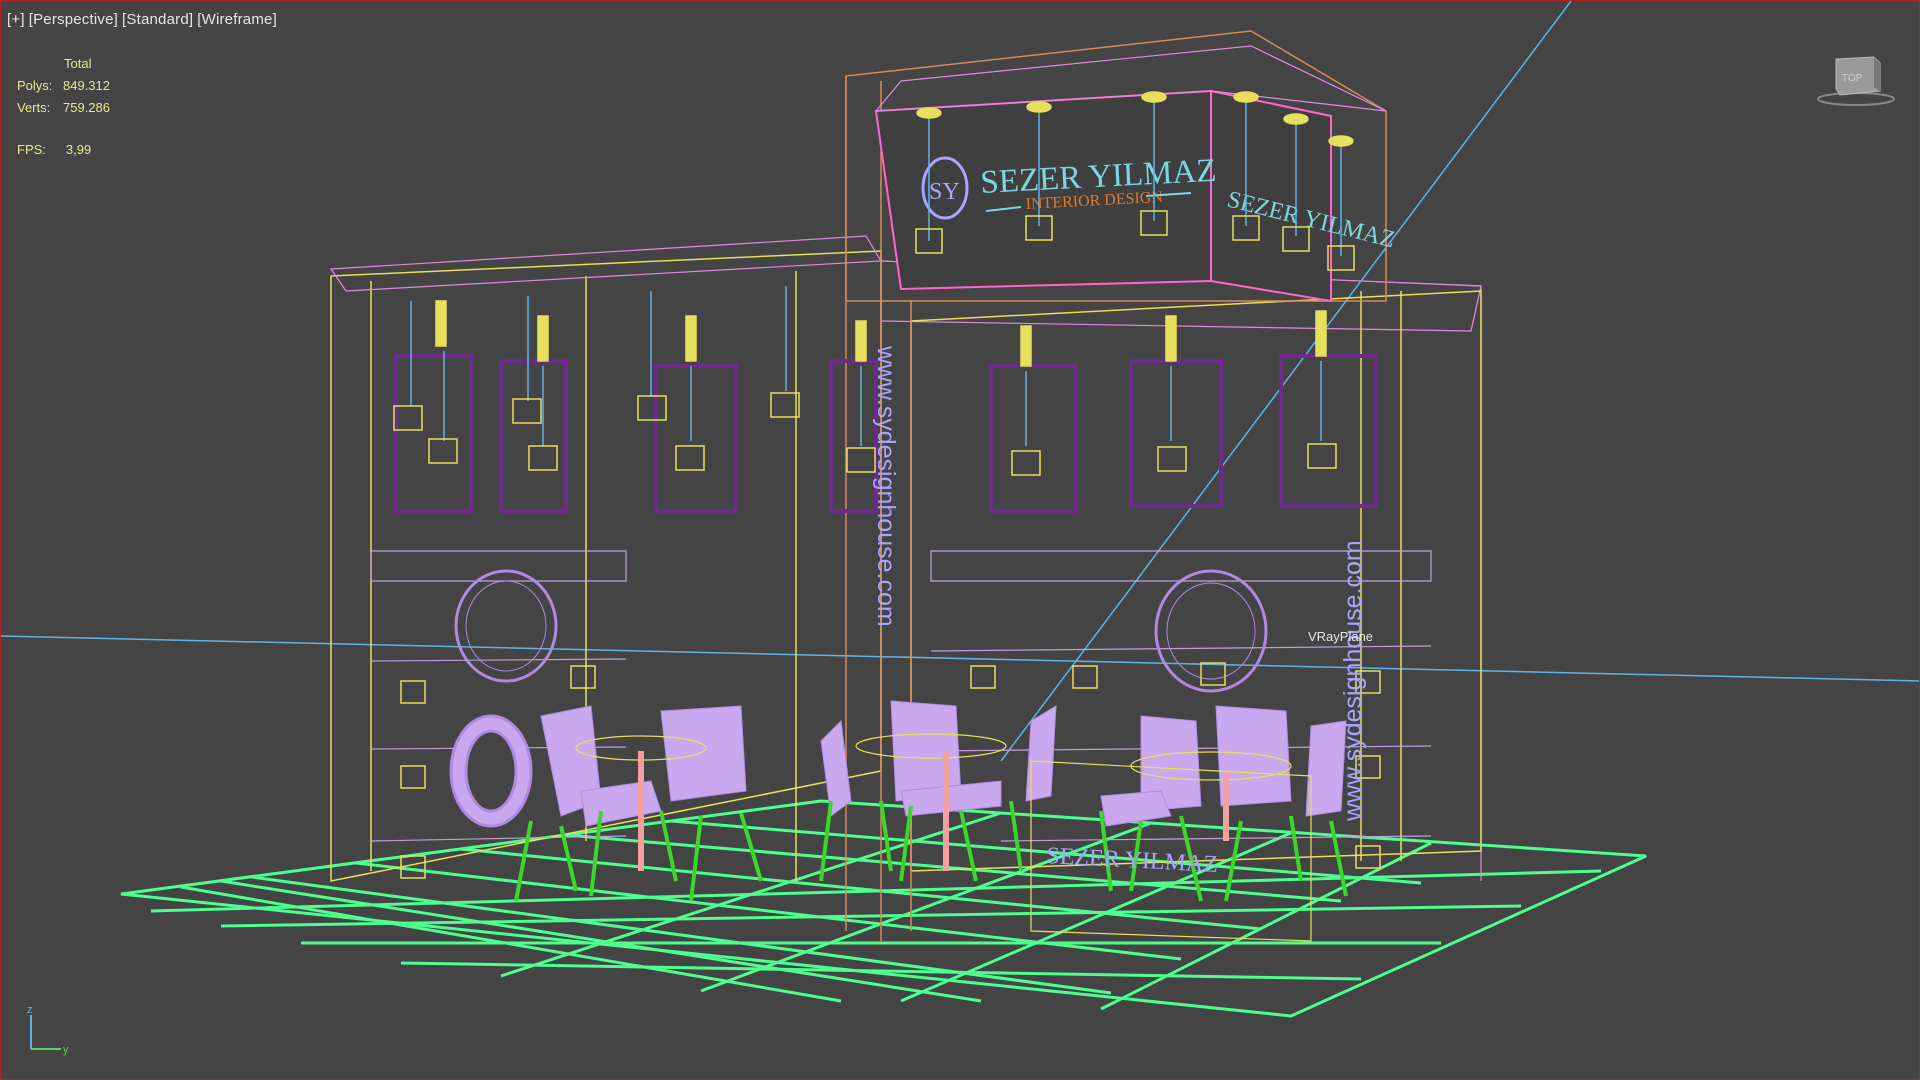  What do you see at coordinates (886, 486) in the screenshot?
I see `pillar-website-text: www.sydesignhouse.com` at bounding box center [886, 486].